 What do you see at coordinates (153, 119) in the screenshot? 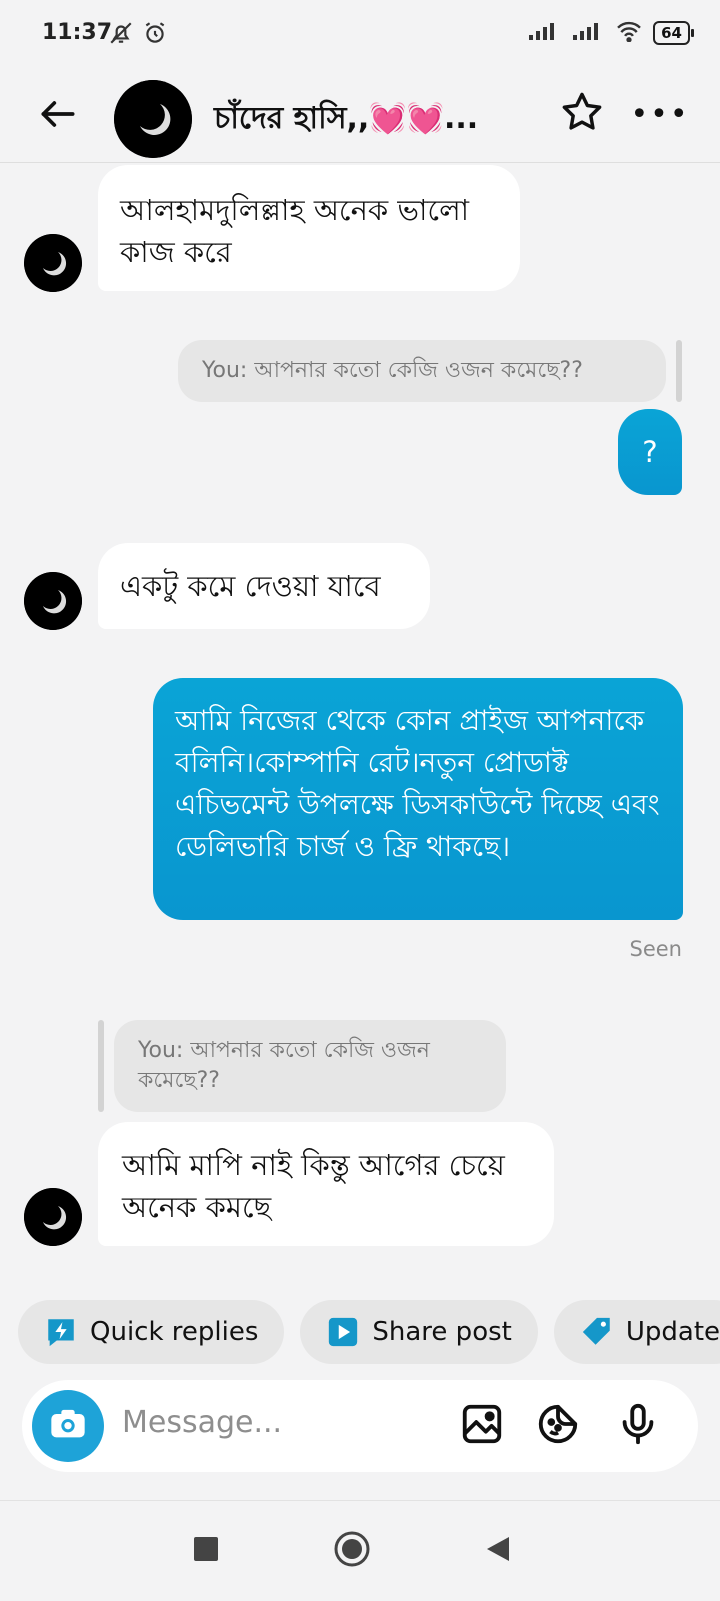
I see `contact-avatar` at bounding box center [153, 119].